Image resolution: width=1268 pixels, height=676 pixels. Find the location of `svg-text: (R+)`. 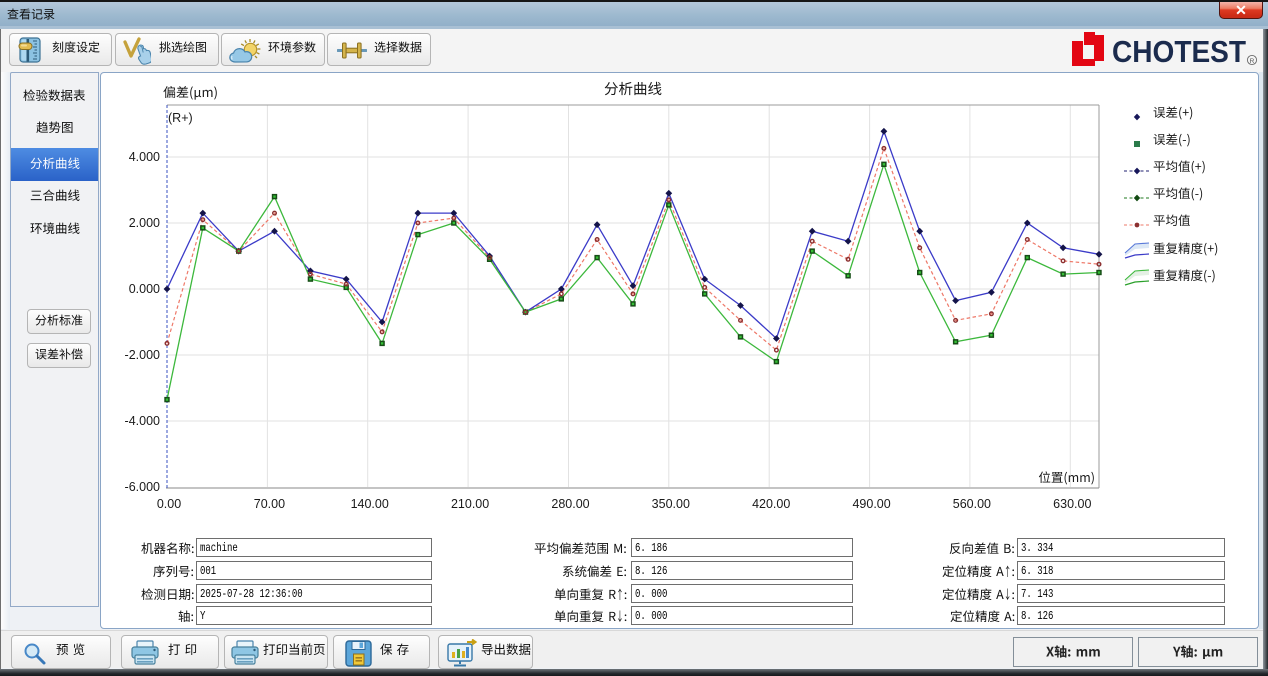

svg-text: (R+) is located at coordinates (180, 118).